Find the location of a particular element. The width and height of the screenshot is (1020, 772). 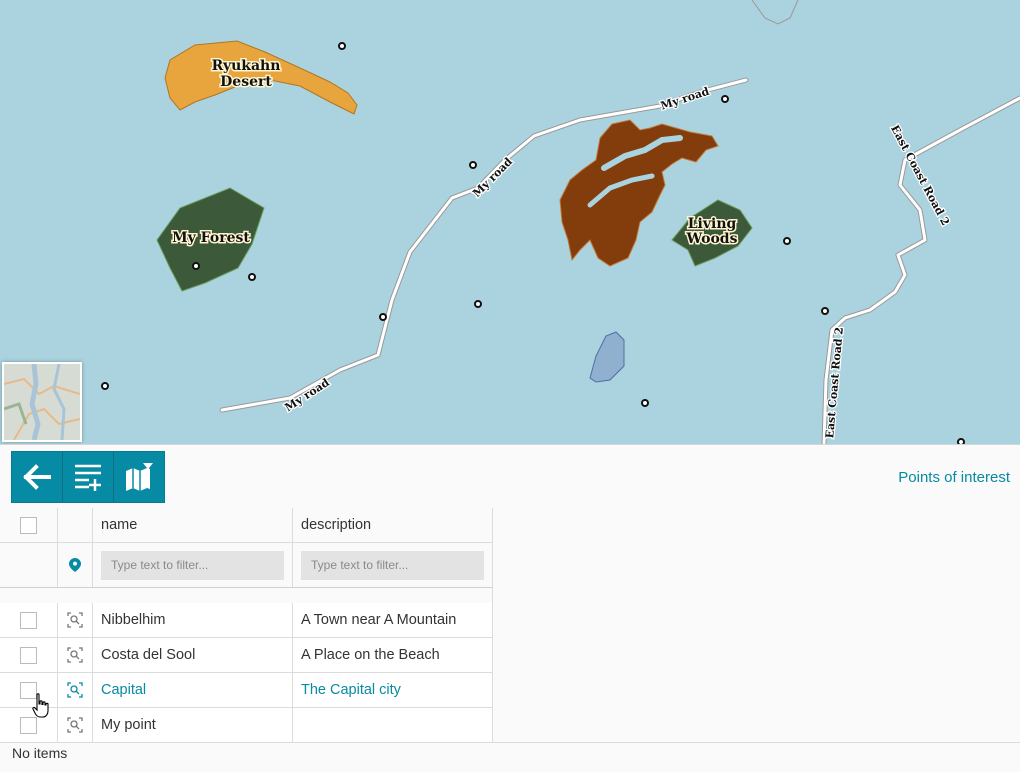

name-cell: Costa del Sool is located at coordinates (193, 655).